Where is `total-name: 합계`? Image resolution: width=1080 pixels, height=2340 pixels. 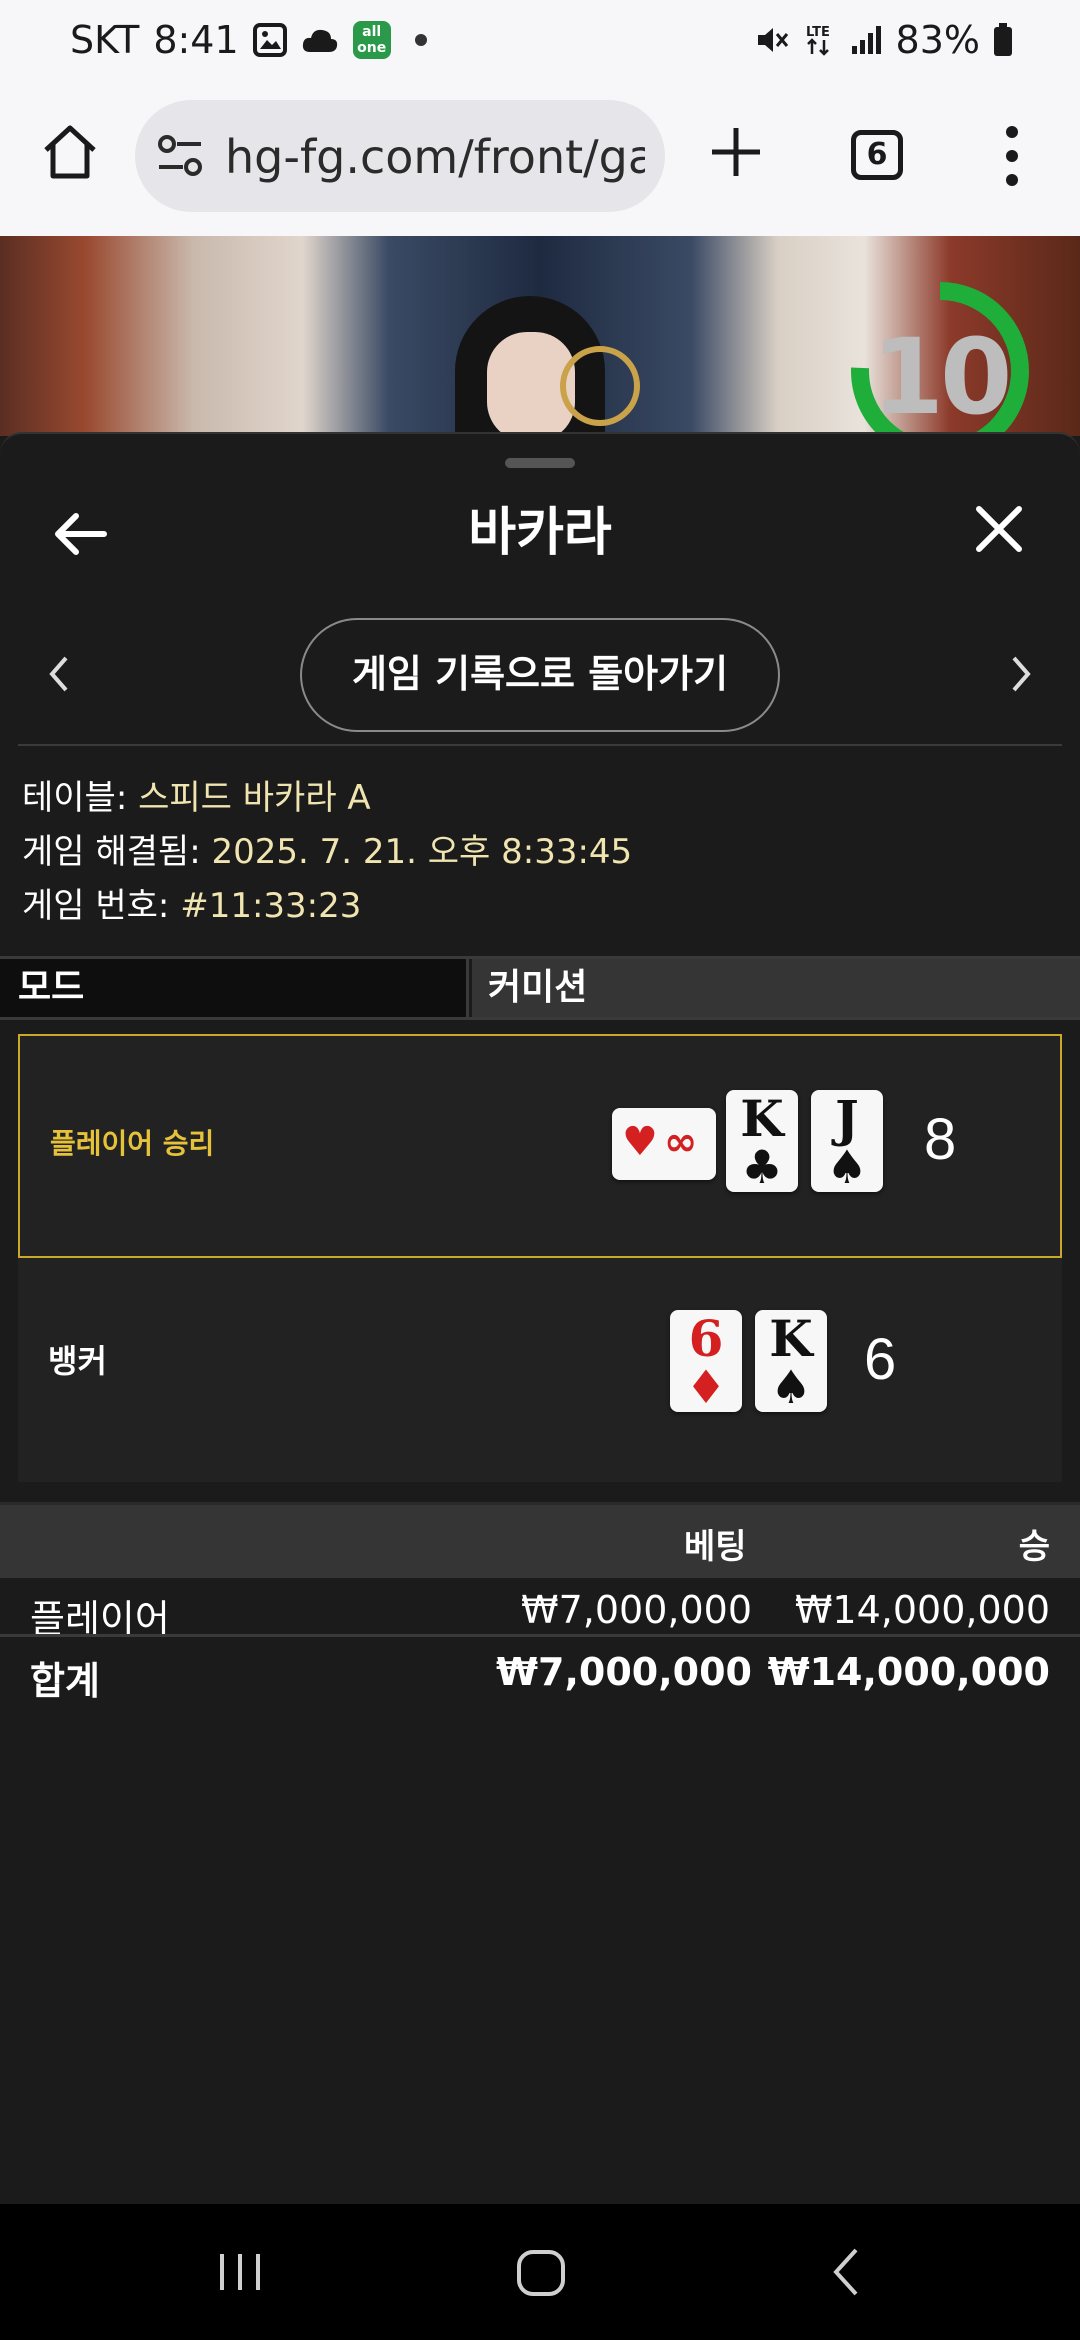
total-name: 합계 is located at coordinates (65, 1681).